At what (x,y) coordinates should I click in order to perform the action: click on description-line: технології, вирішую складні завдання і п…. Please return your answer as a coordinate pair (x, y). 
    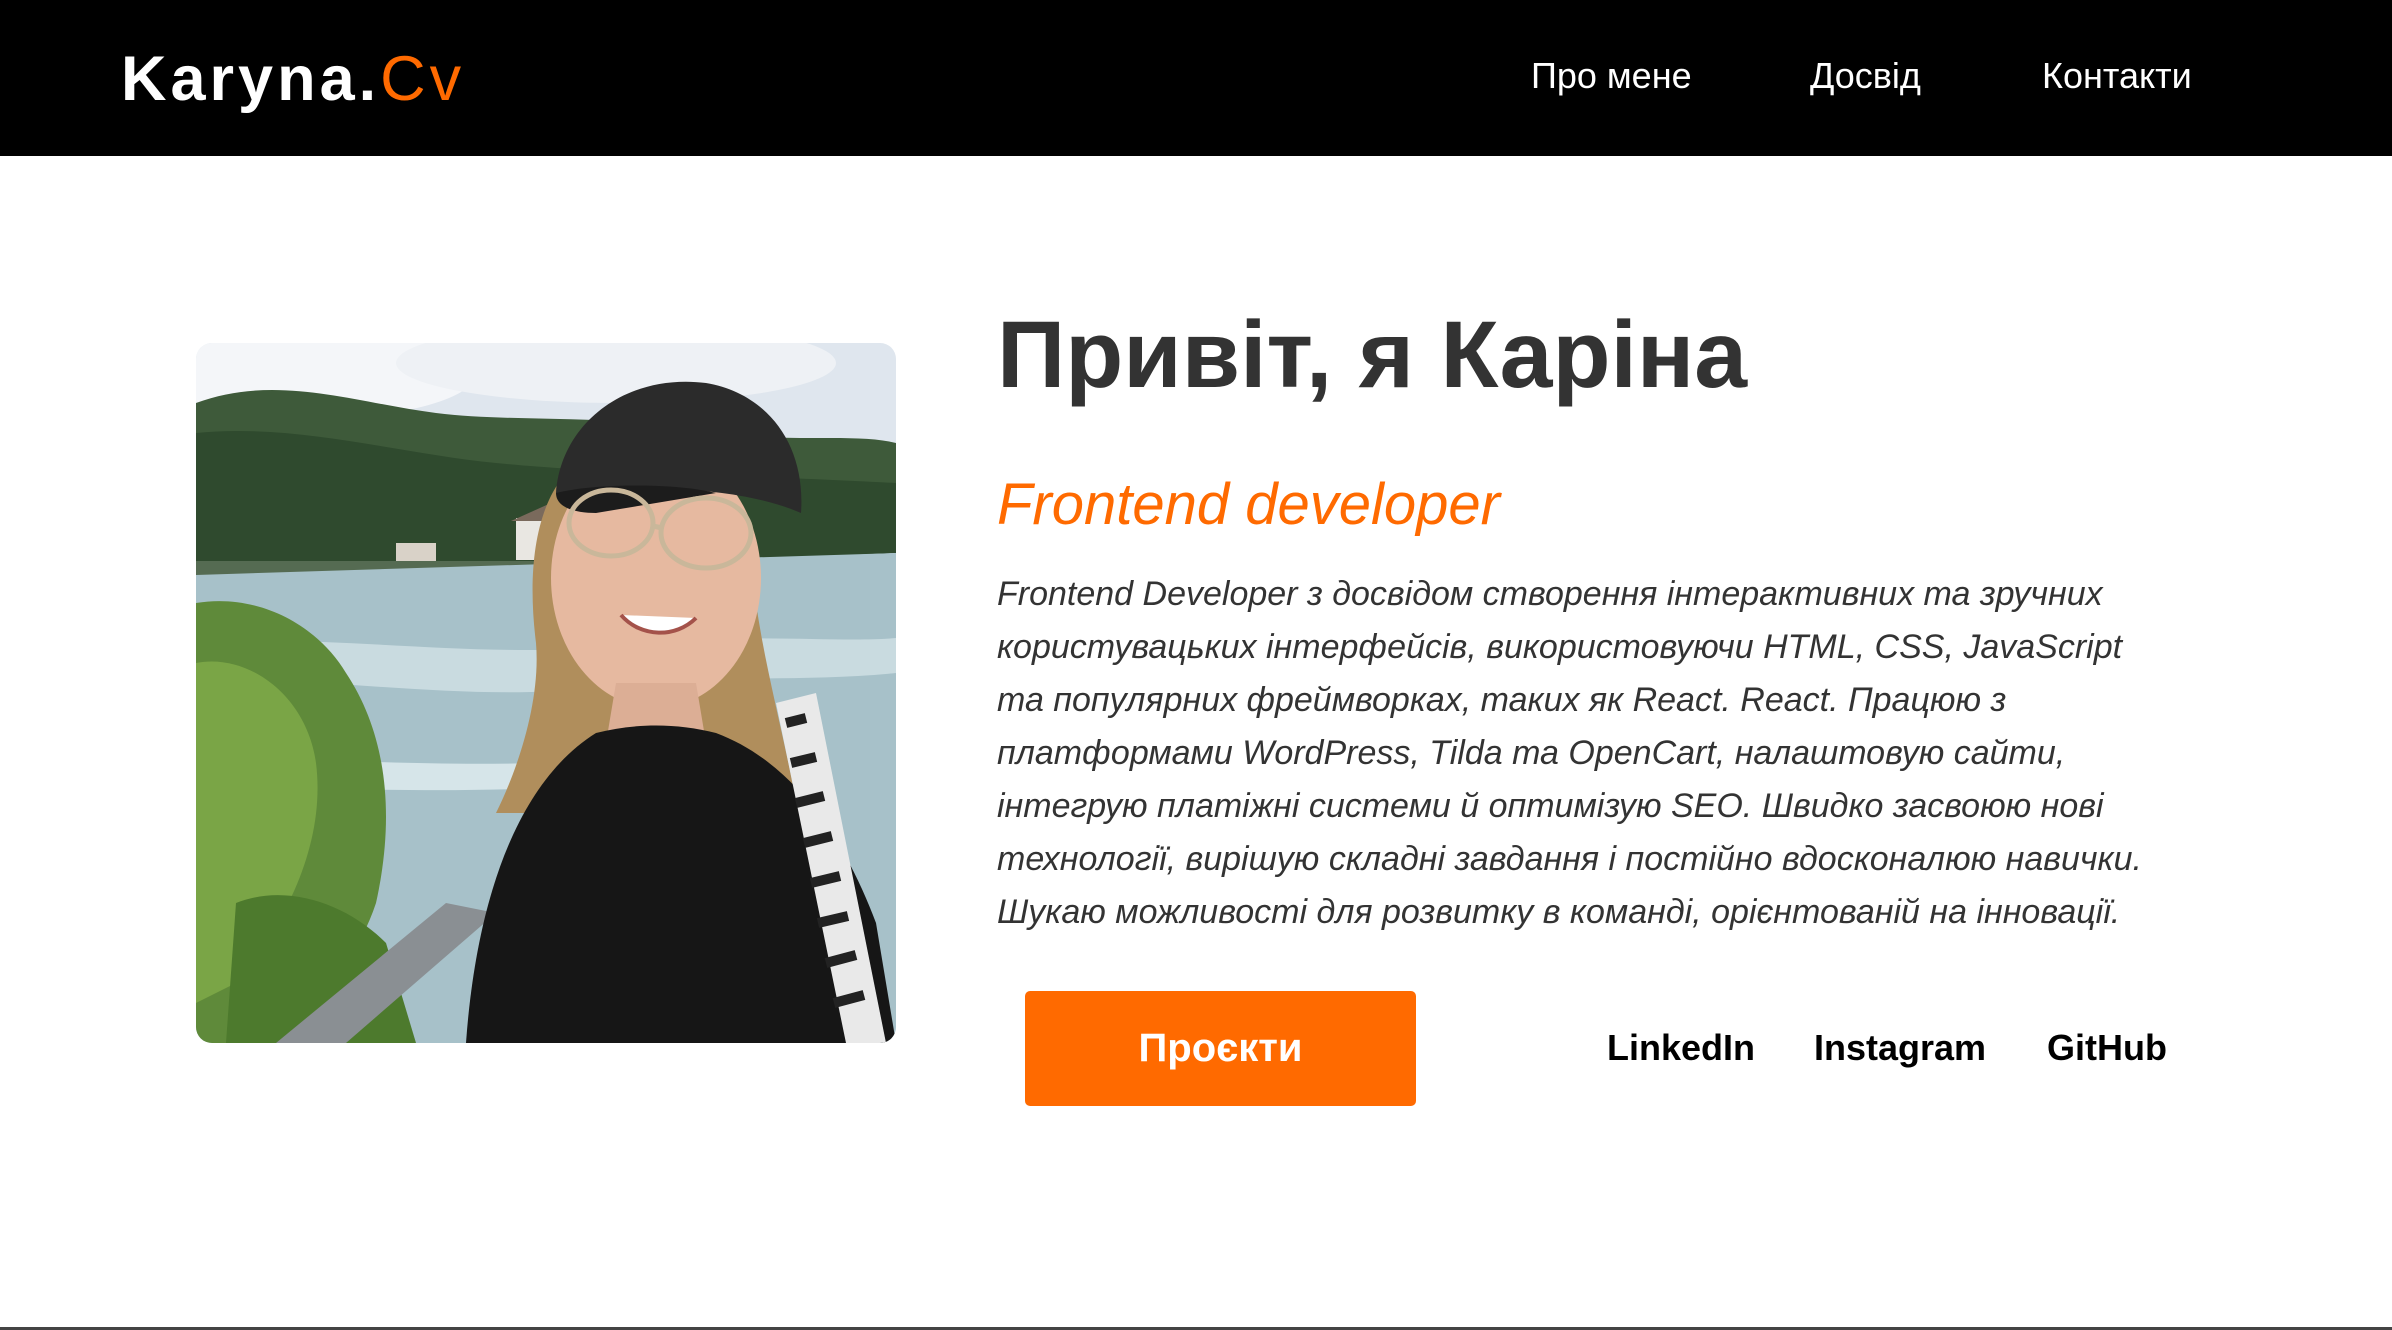
    Looking at the image, I should click on (1569, 859).